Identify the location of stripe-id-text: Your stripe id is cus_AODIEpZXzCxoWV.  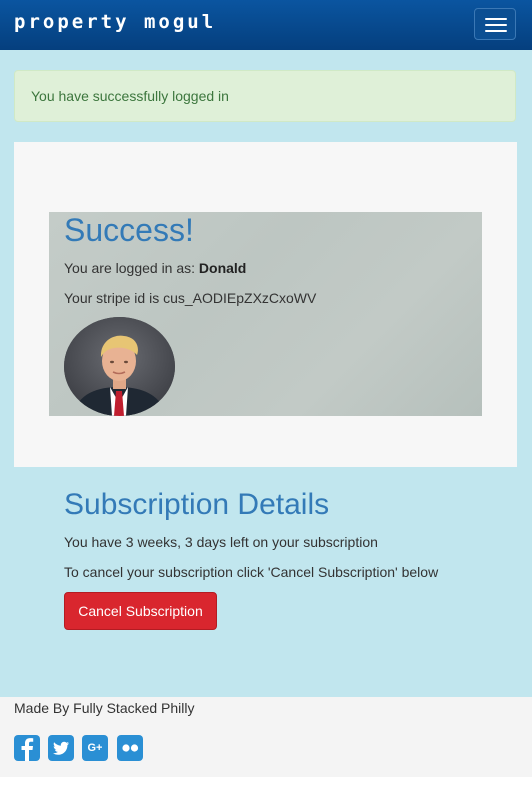
(190, 298).